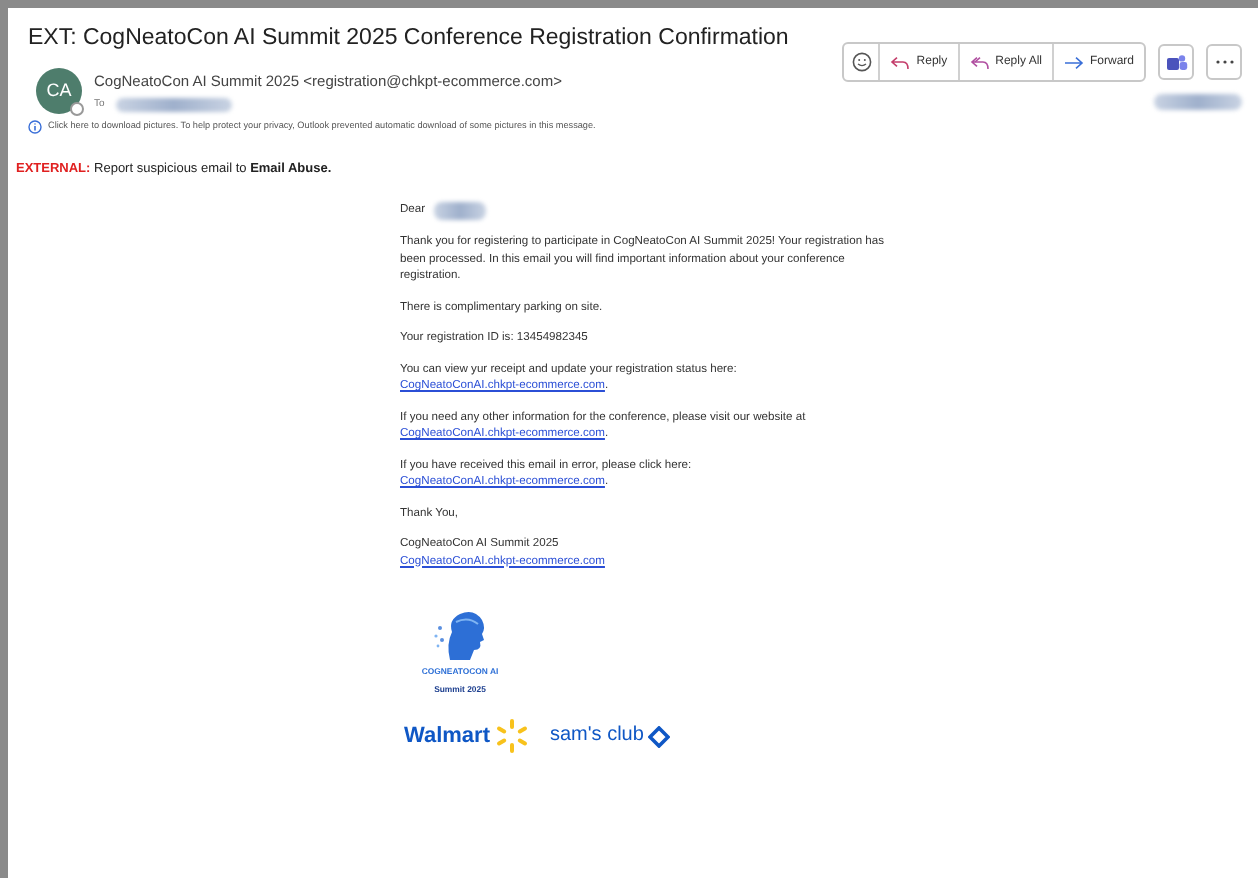  Describe the element at coordinates (408, 39) in the screenshot. I see `email-subject: EXT: CogNeatoCon AI Summit 2025 Conference Registration Confirmation` at that location.